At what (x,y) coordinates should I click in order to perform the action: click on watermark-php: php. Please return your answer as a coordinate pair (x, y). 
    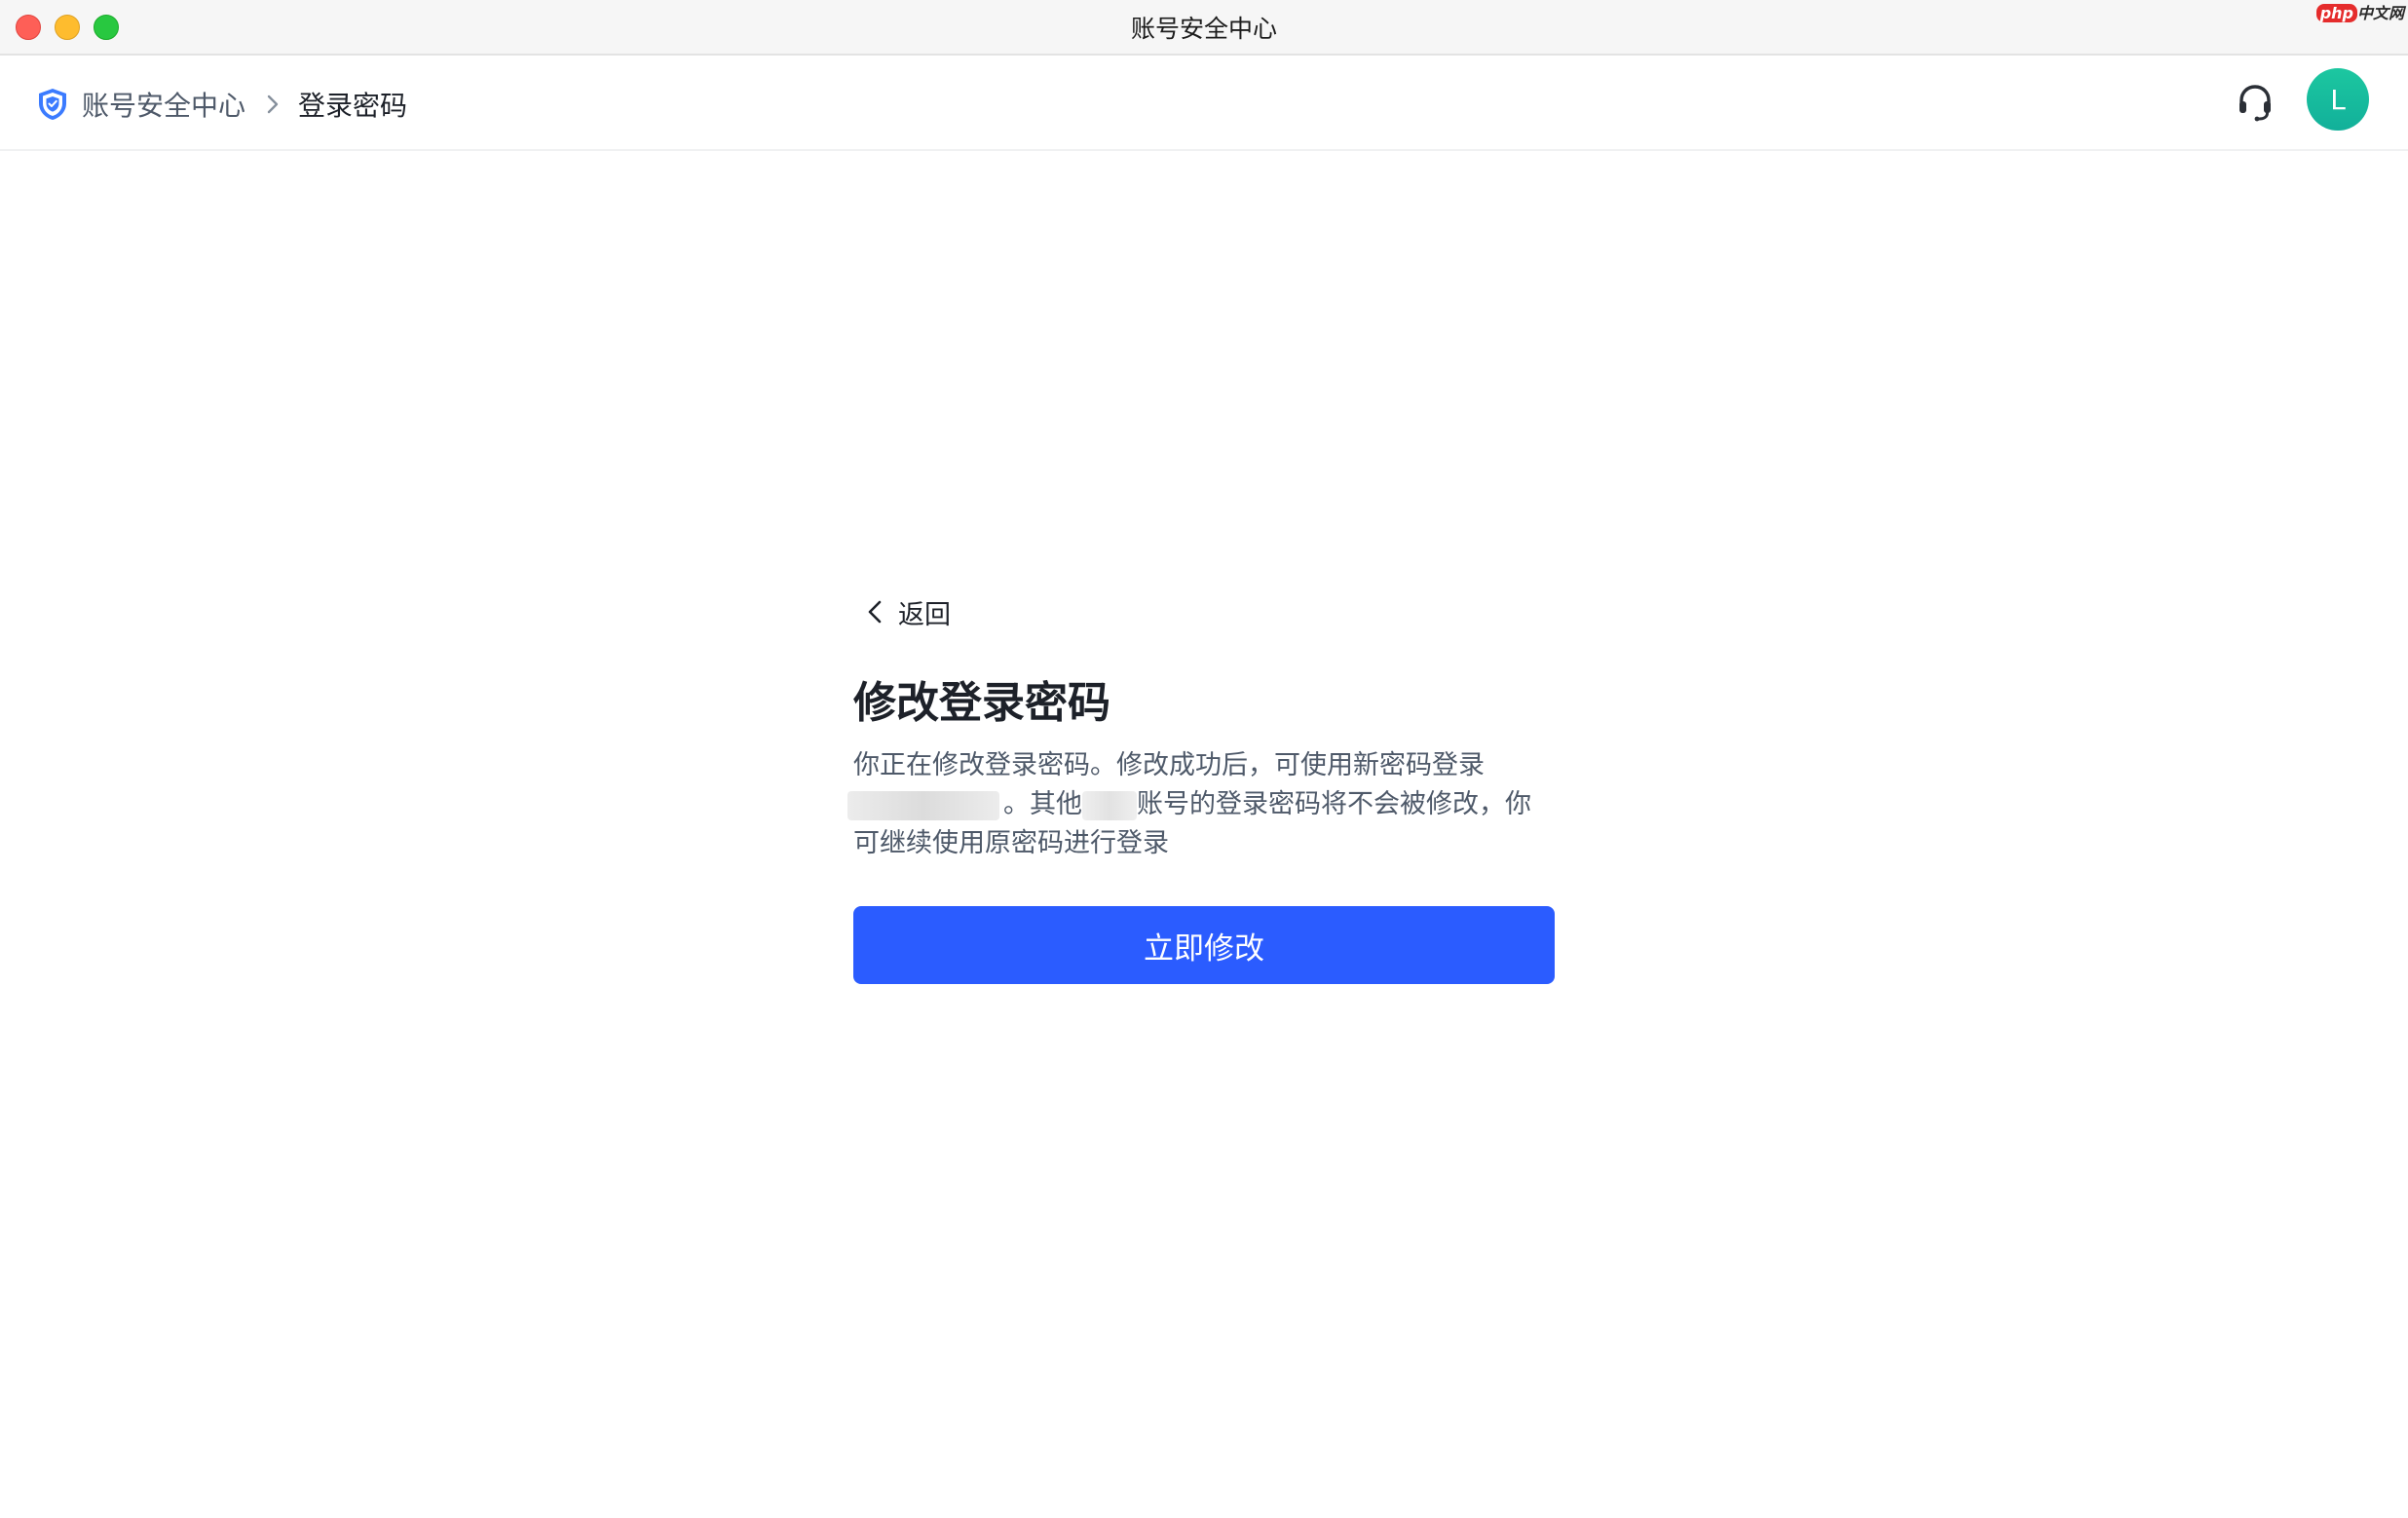
    Looking at the image, I should click on (2336, 13).